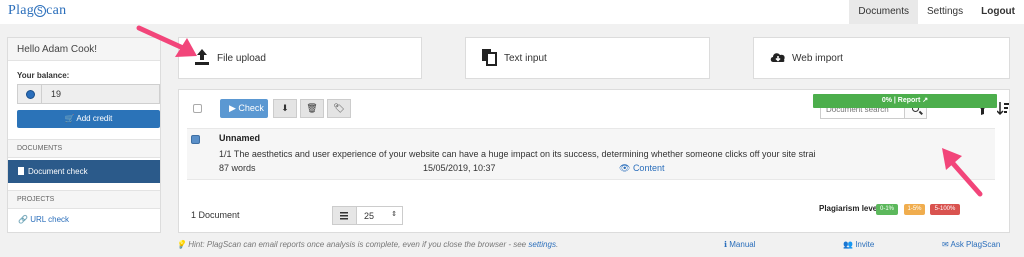 The height and width of the screenshot is (257, 1024). What do you see at coordinates (925, 100) in the screenshot?
I see `external-link-icon: ↗` at bounding box center [925, 100].